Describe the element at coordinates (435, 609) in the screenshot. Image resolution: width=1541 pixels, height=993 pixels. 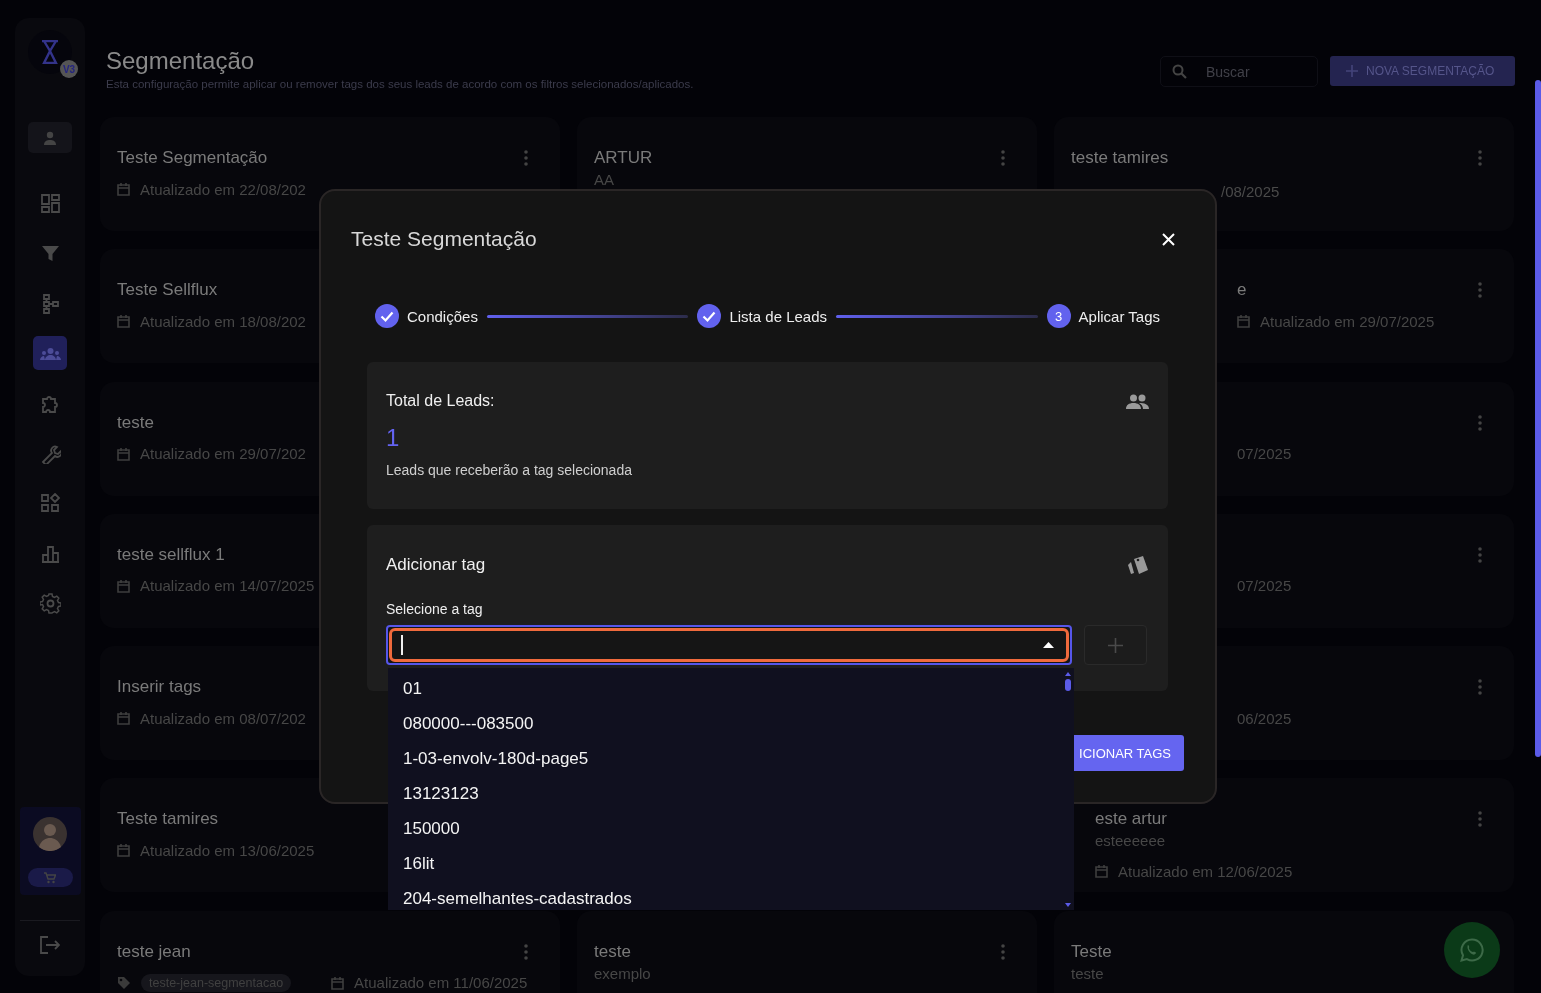
I see `field-label: Selecione a tag` at that location.